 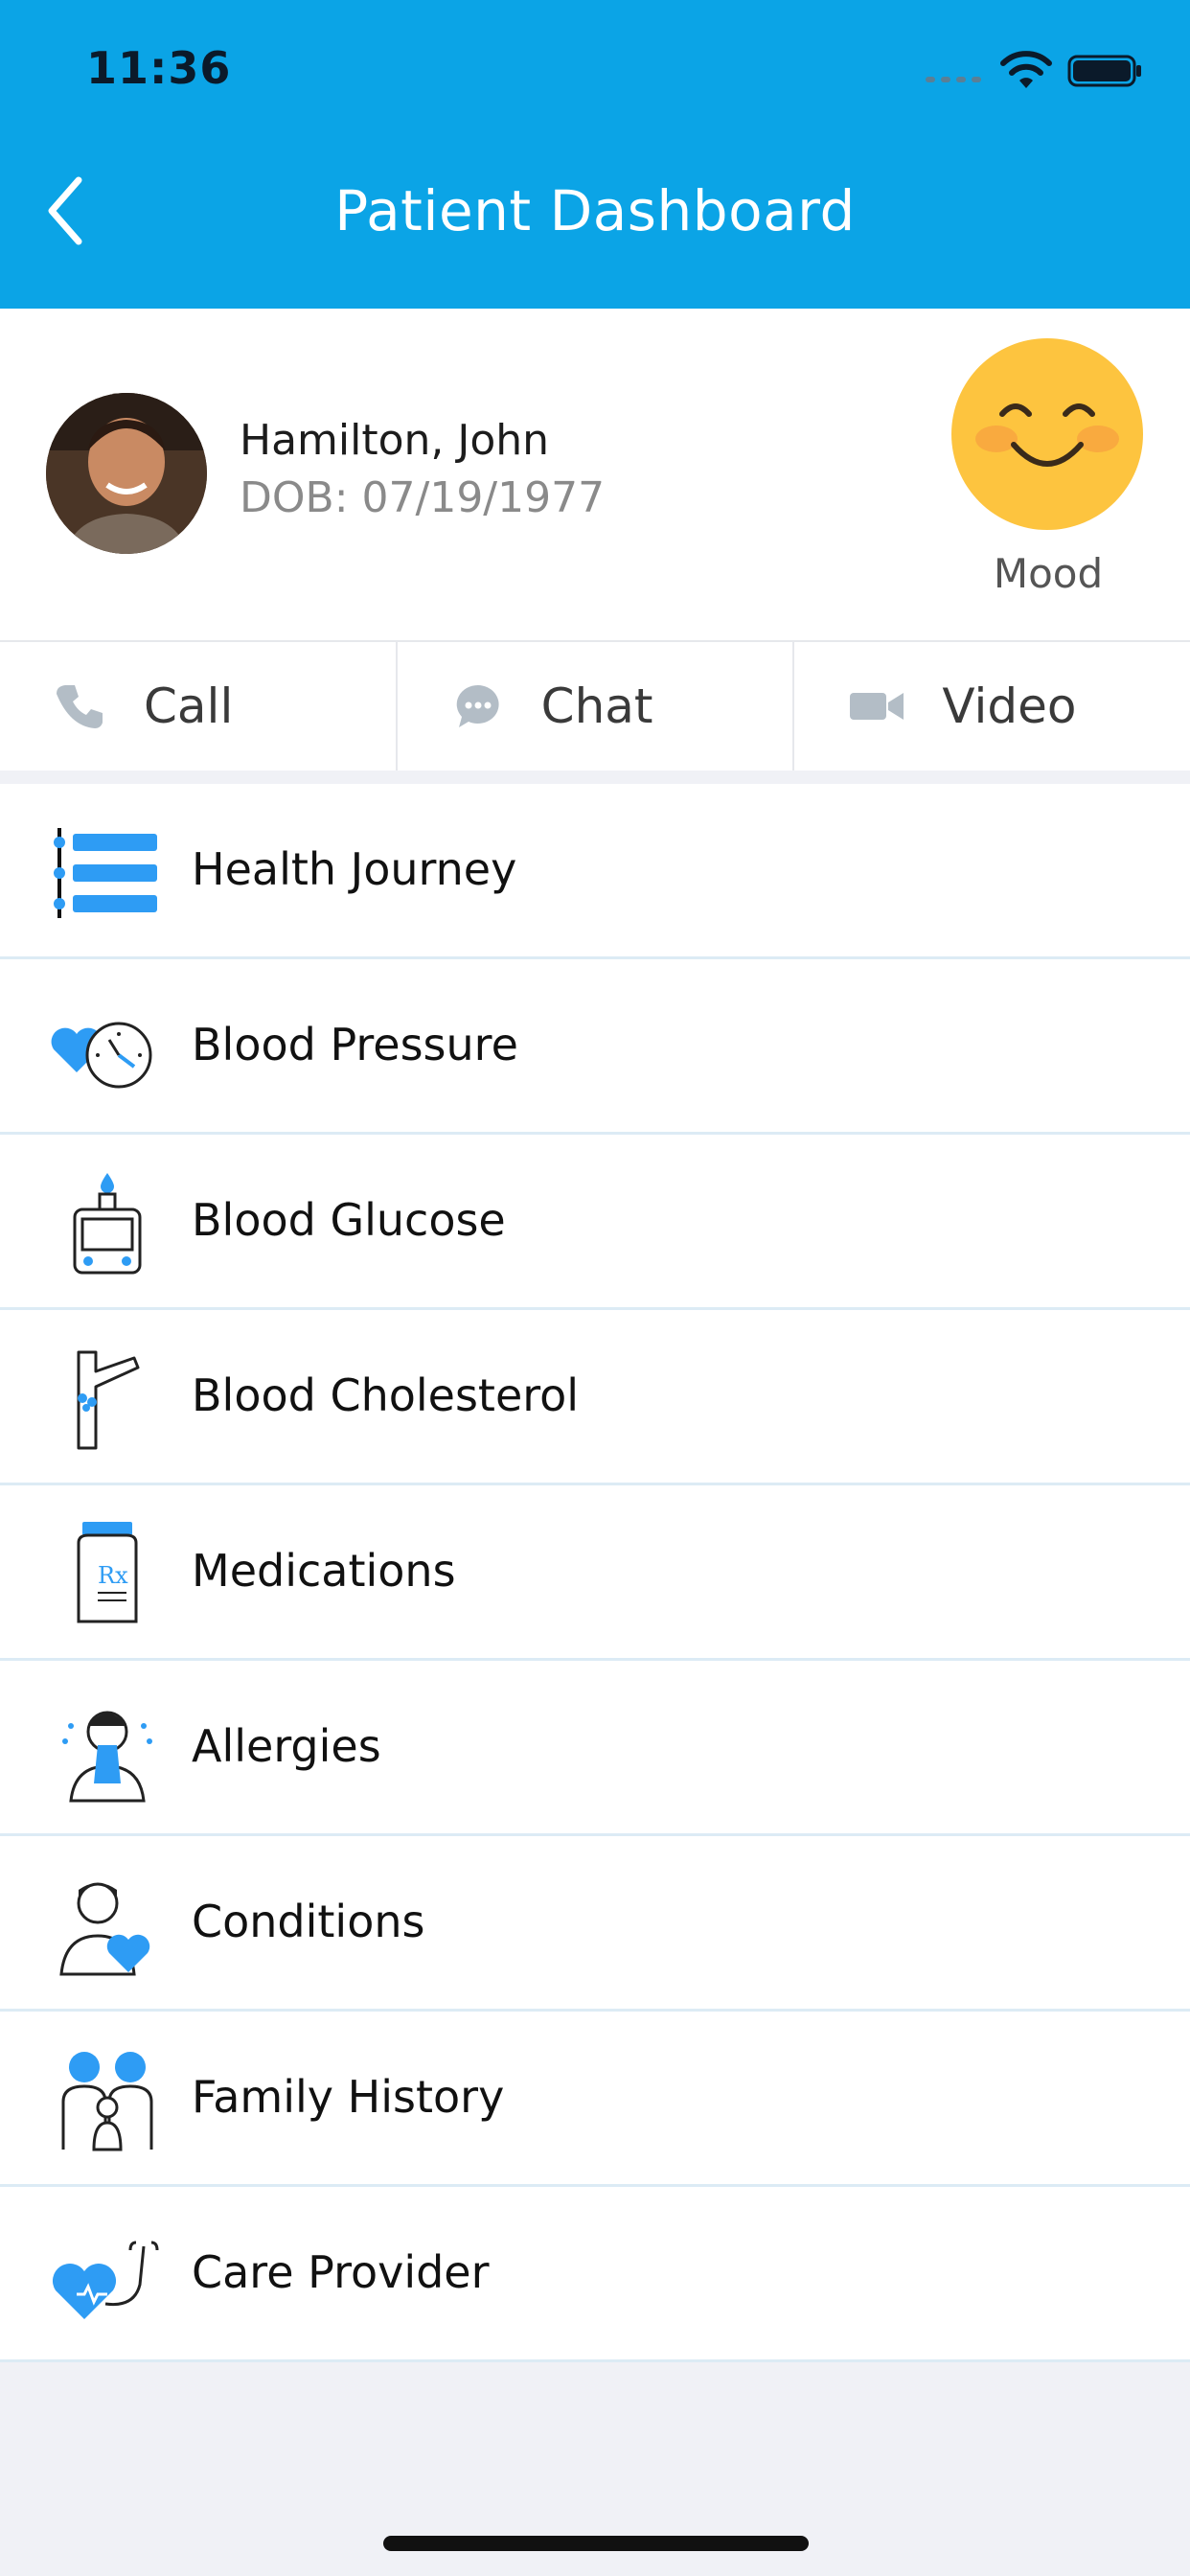 What do you see at coordinates (105, 1929) in the screenshot?
I see `person-heart-icon` at bounding box center [105, 1929].